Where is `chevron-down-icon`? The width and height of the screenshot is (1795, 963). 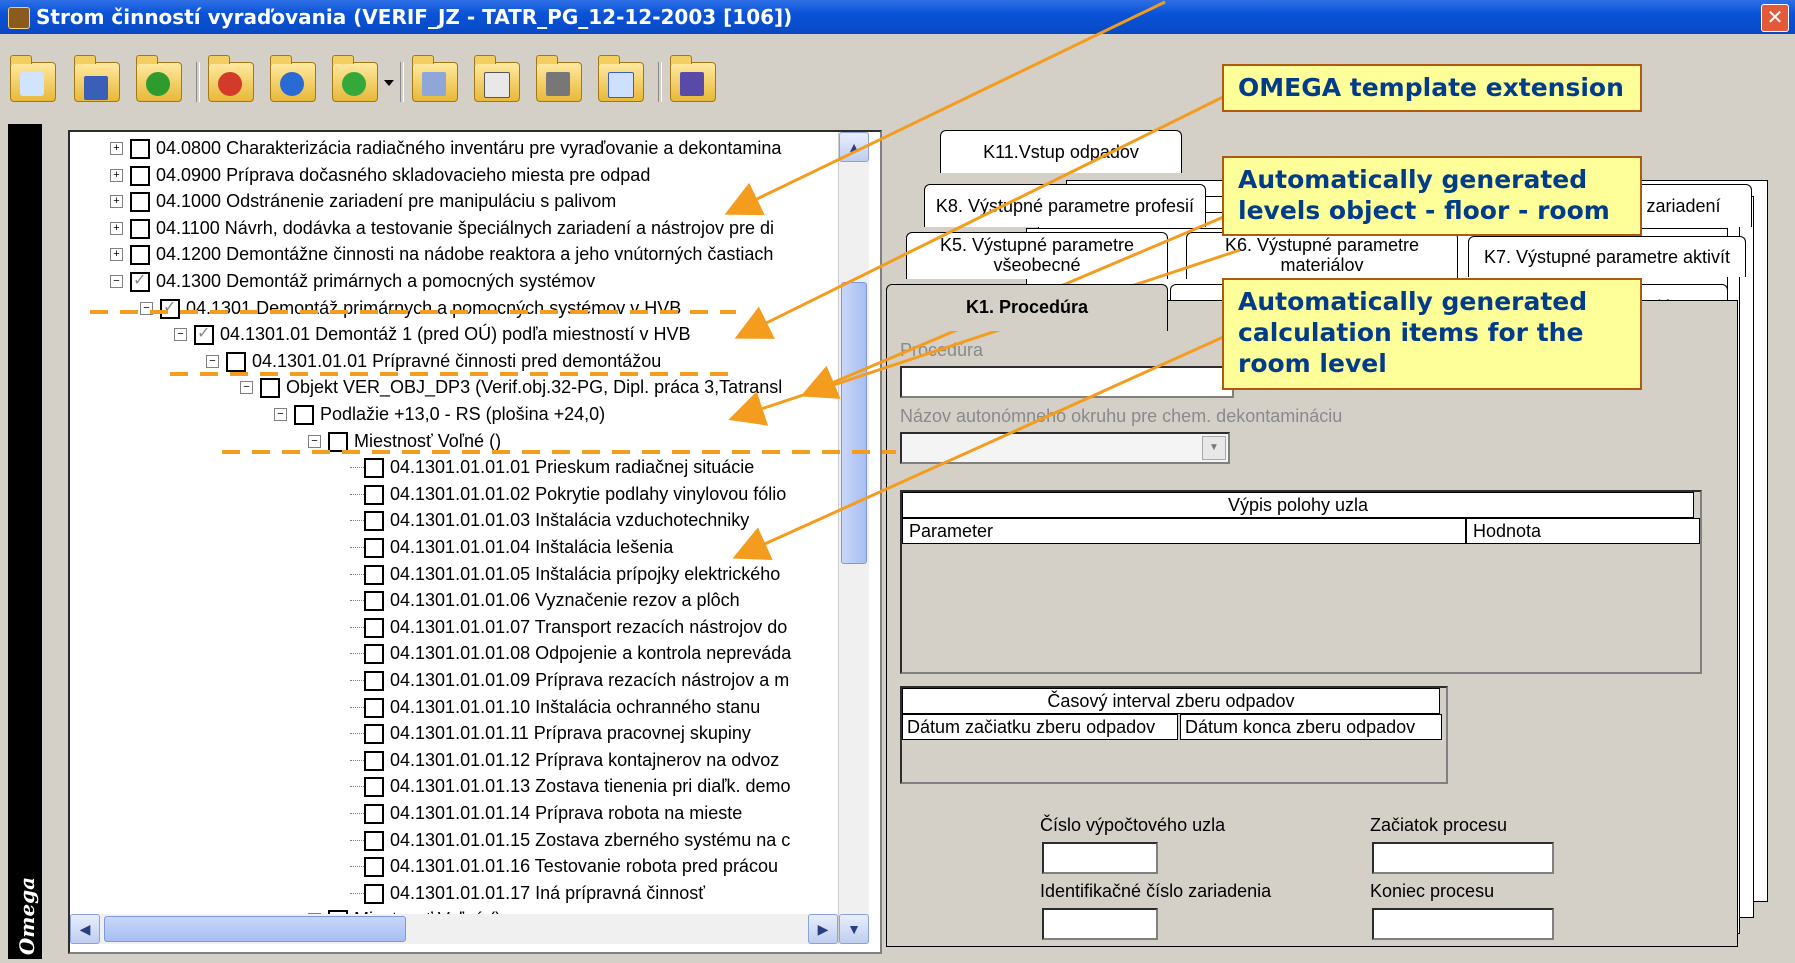 chevron-down-icon is located at coordinates (389, 83).